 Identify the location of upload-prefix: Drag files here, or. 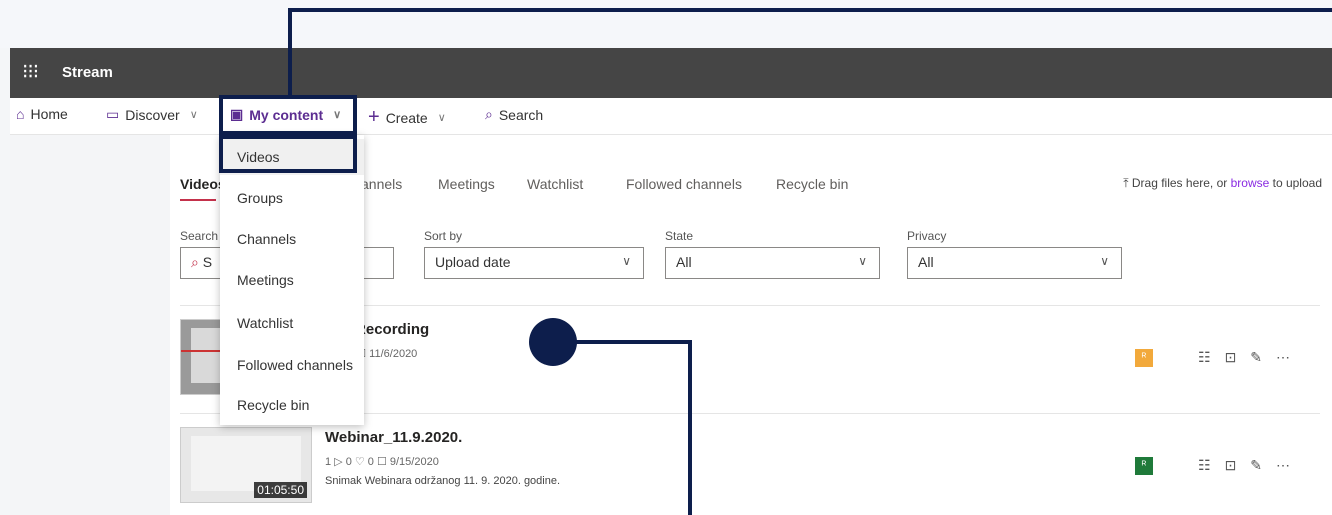
(1181, 183).